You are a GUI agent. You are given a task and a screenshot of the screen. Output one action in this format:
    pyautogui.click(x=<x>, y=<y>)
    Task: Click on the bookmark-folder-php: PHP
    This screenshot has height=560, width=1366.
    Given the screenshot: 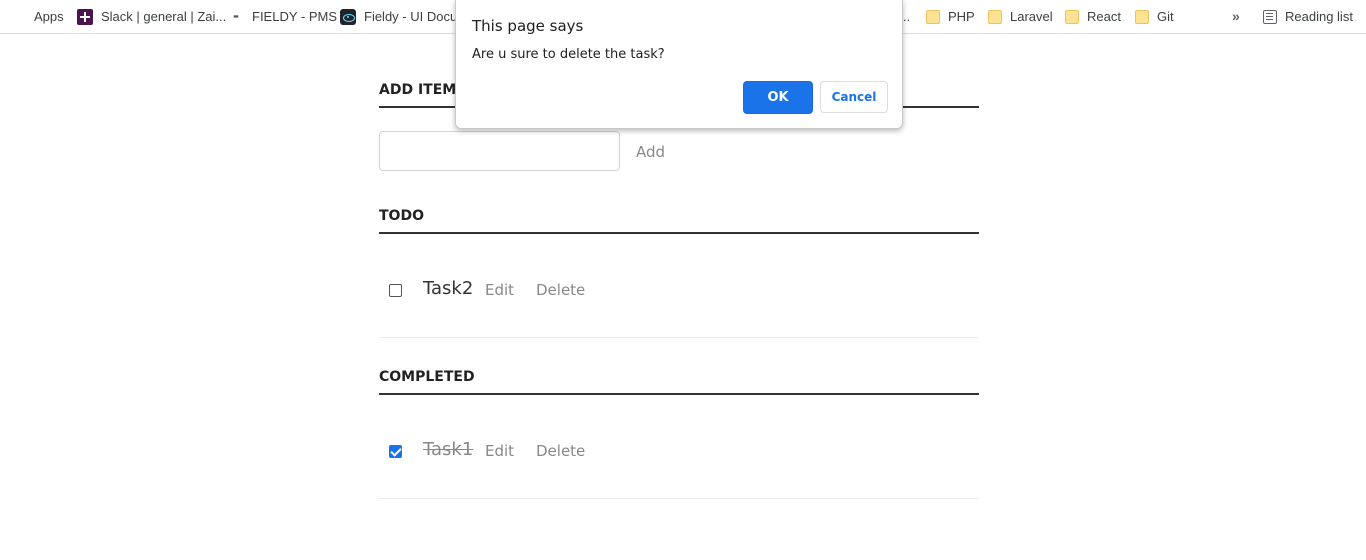 What is the action you would take?
    pyautogui.click(x=950, y=16)
    